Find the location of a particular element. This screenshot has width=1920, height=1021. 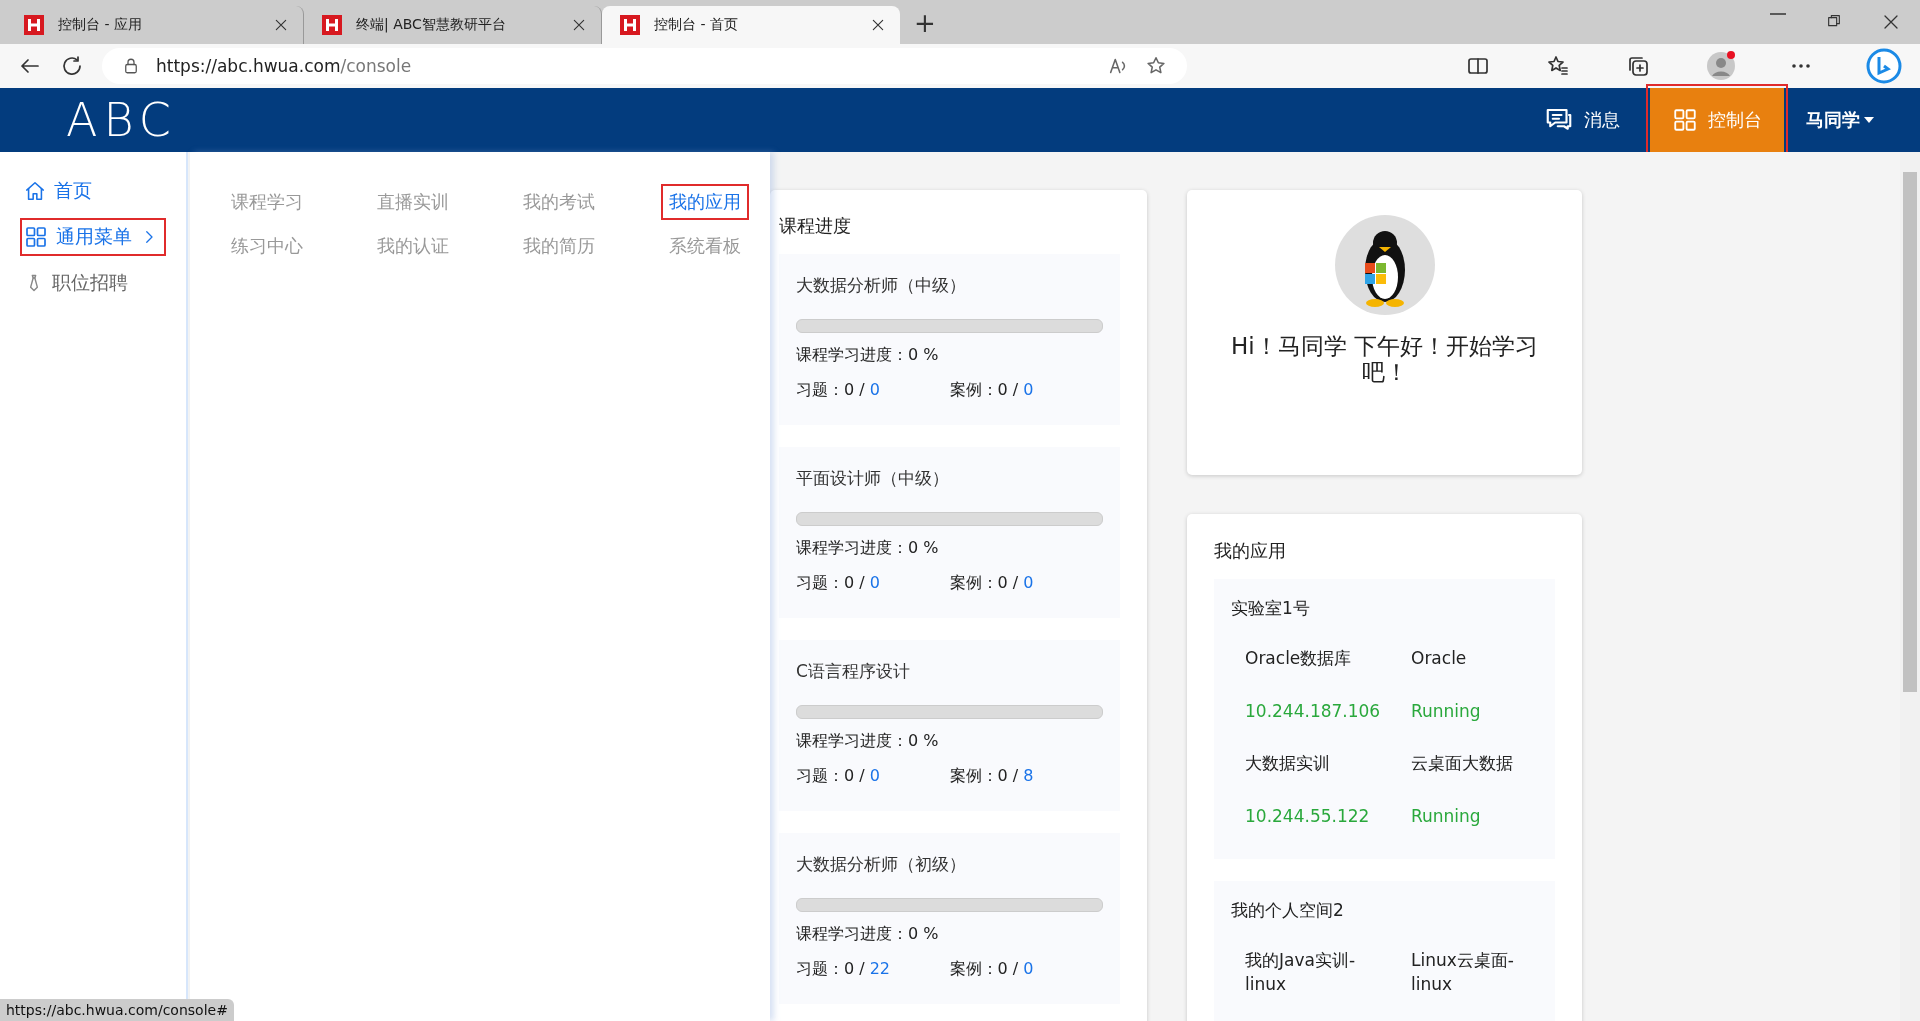

collections-icon is located at coordinates (1638, 66).